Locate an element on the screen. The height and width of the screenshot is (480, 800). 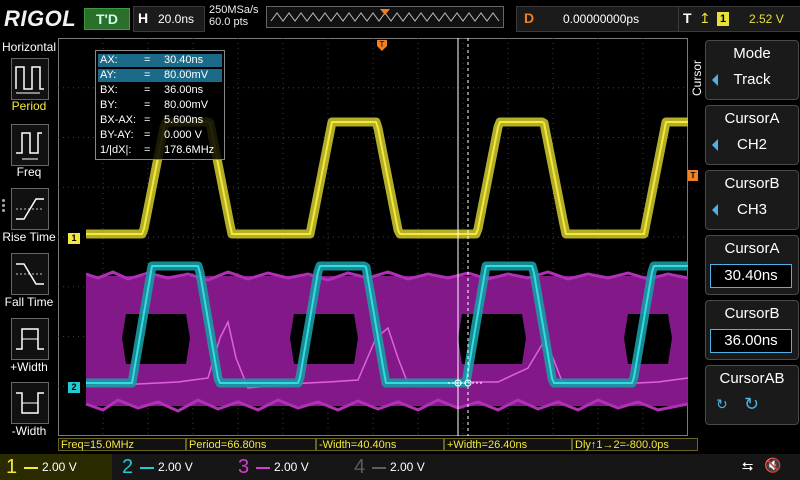
cursor-readout-value: 0.000 V is located at coordinates (183, 135).